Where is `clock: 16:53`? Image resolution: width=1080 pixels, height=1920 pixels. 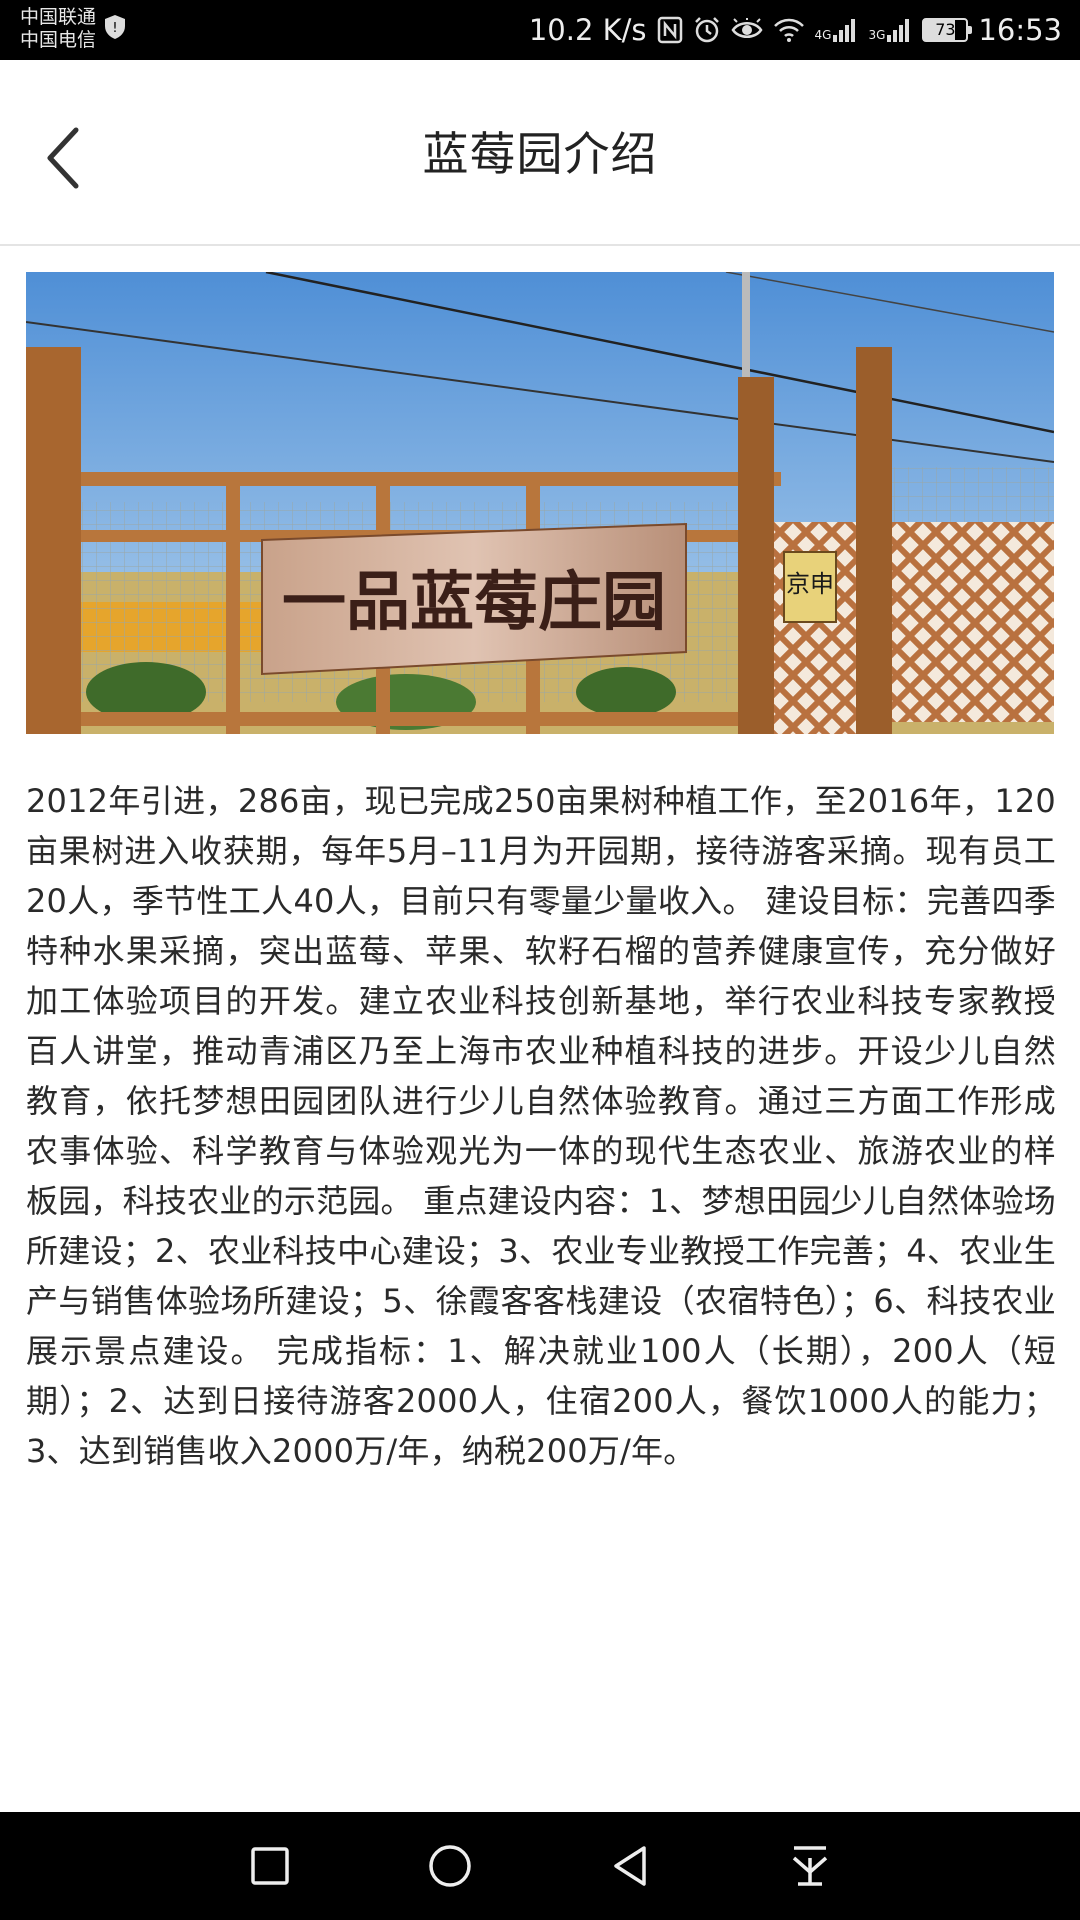
clock: 16:53 is located at coordinates (1020, 30).